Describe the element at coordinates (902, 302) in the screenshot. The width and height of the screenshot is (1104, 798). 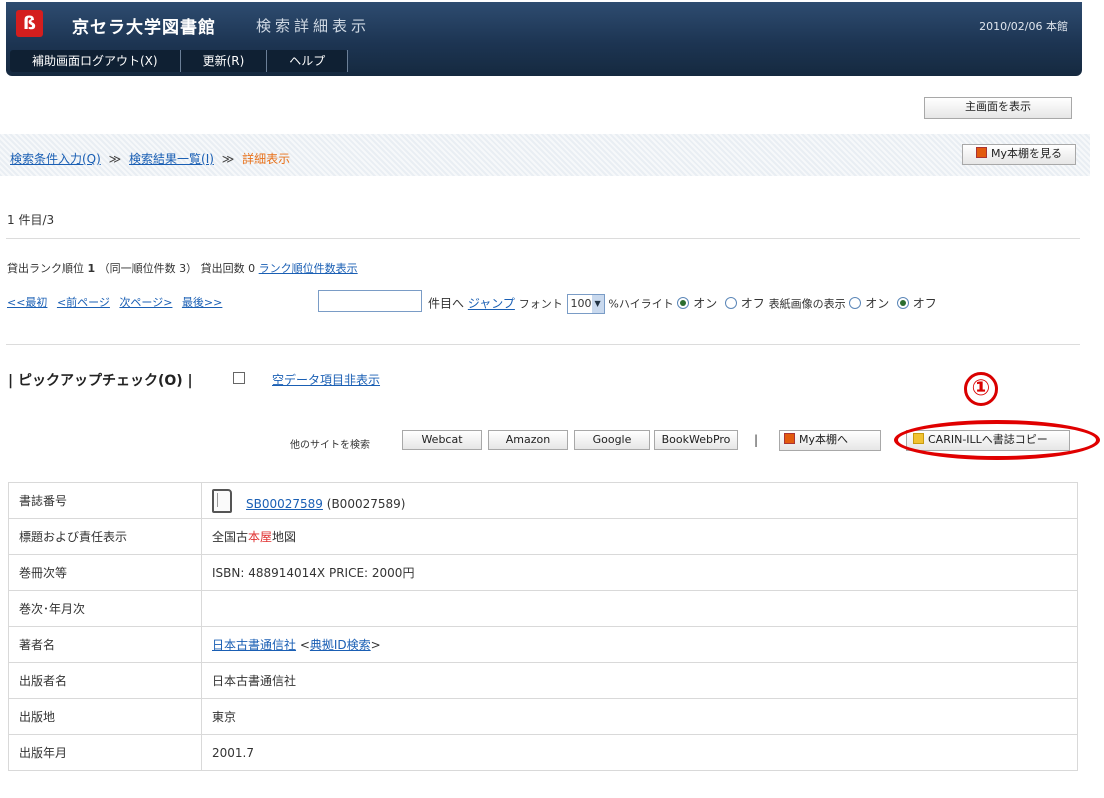
I see `cover-off-radio` at that location.